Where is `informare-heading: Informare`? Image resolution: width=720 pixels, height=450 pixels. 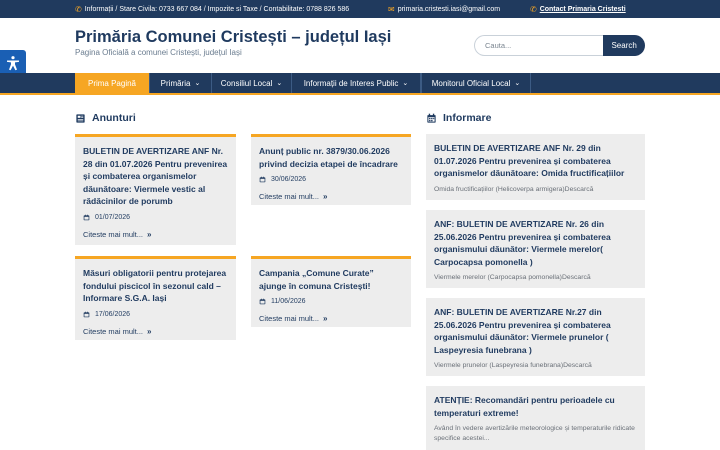
informare-heading: Informare is located at coordinates (458, 118).